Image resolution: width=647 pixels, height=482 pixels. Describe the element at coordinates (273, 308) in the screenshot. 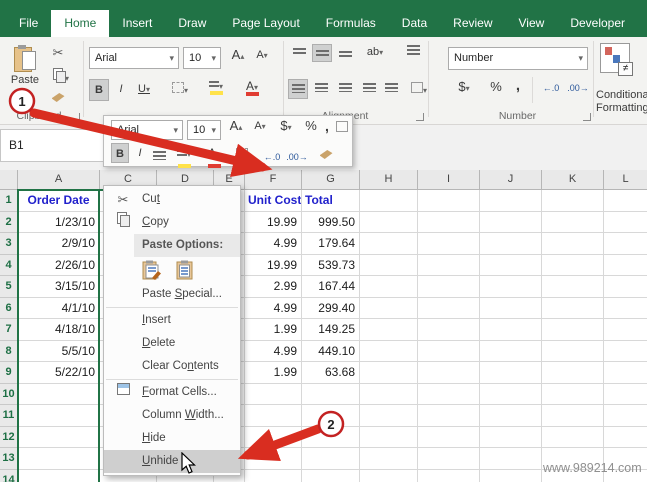

I see `cell-f6: 4.99` at that location.